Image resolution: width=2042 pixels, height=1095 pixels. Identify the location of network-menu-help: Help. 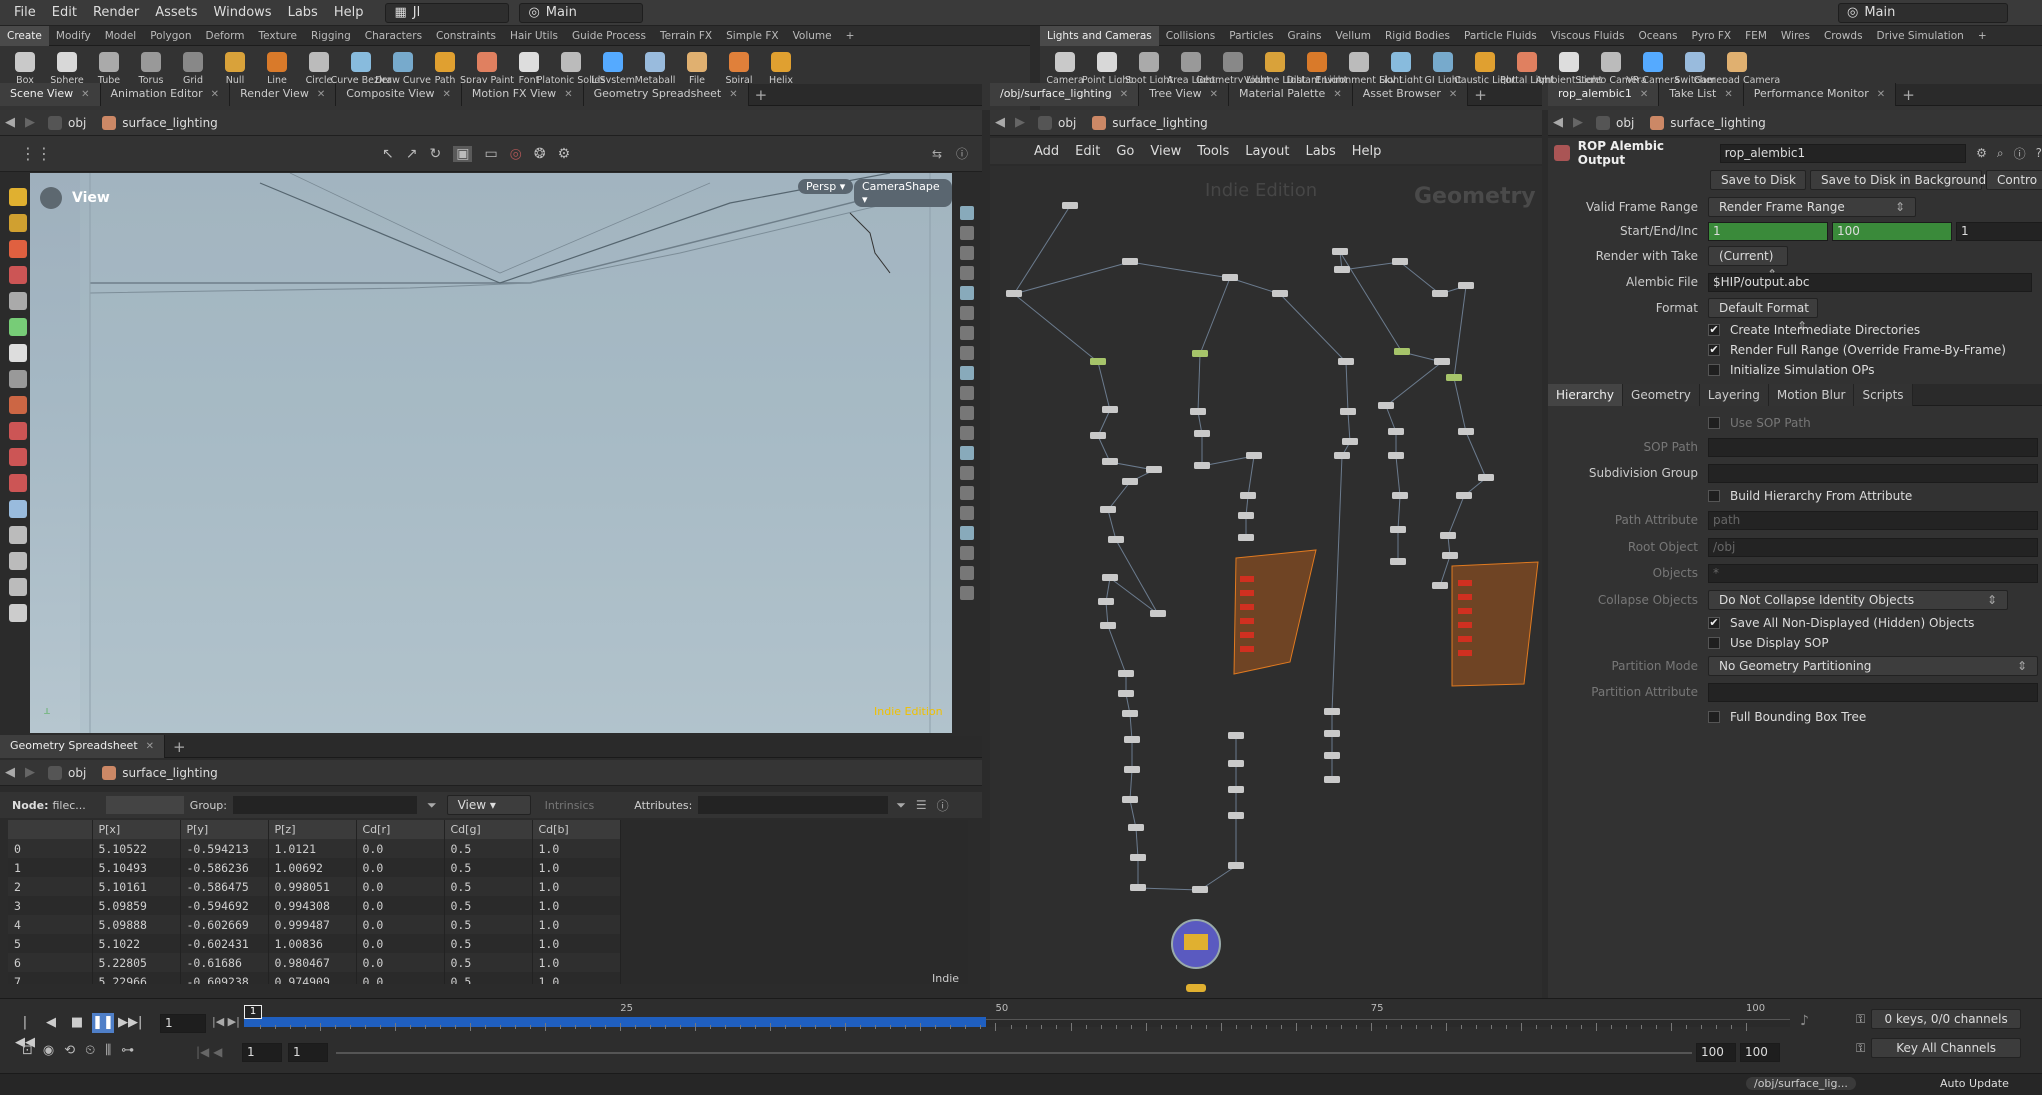
(1367, 151).